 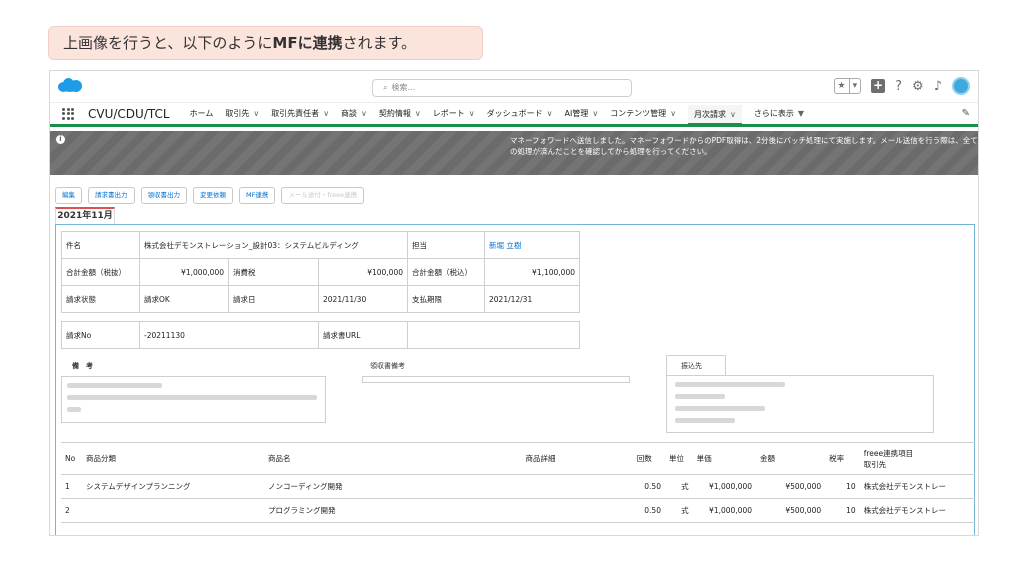 What do you see at coordinates (966, 113) in the screenshot?
I see `edit-nav-icon: ✎` at bounding box center [966, 113].